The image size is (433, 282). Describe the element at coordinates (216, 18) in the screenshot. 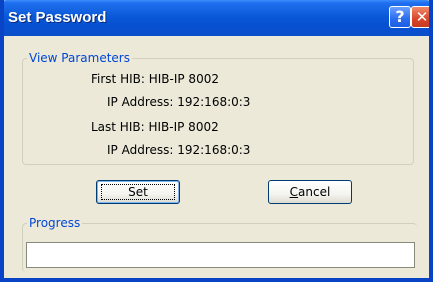

I see `title-bar: Set Password ? ✕` at that location.